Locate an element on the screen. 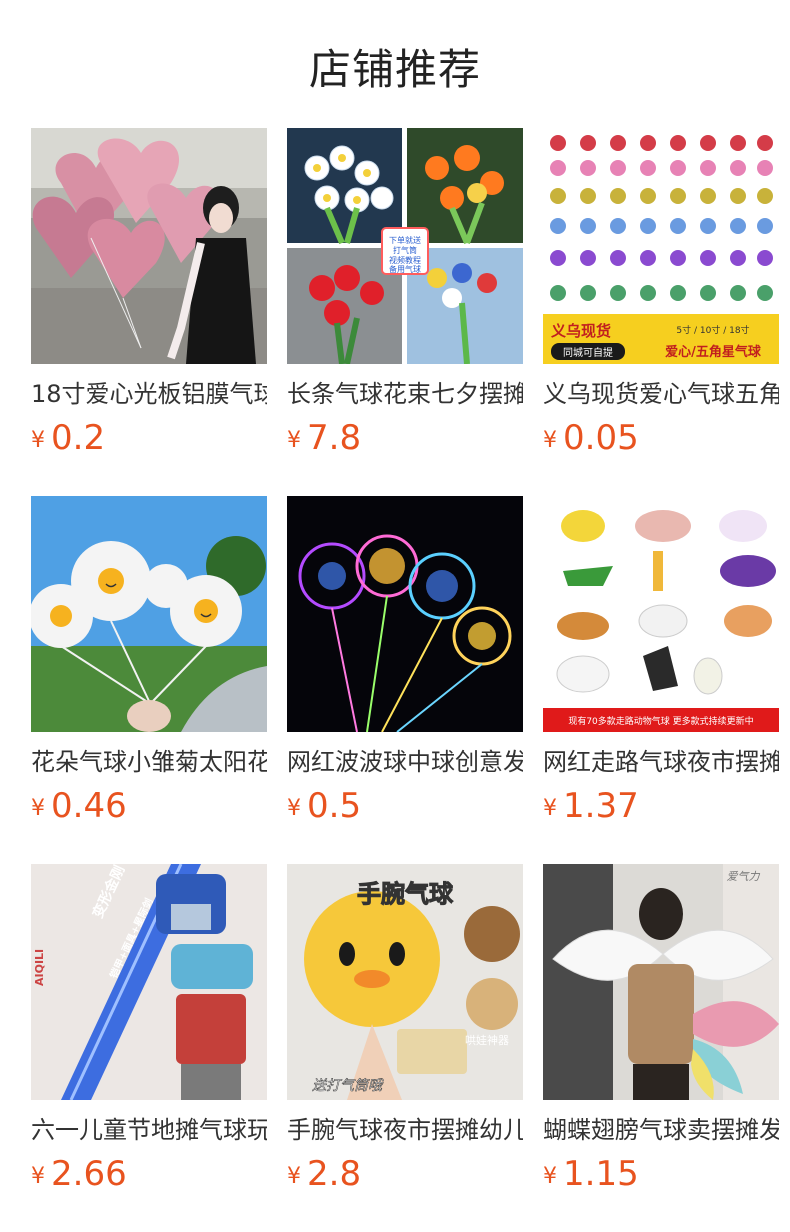 Image resolution: width=790 pixels, height=1232 pixels. section-title: 店铺推荐 is located at coordinates (394, 69).